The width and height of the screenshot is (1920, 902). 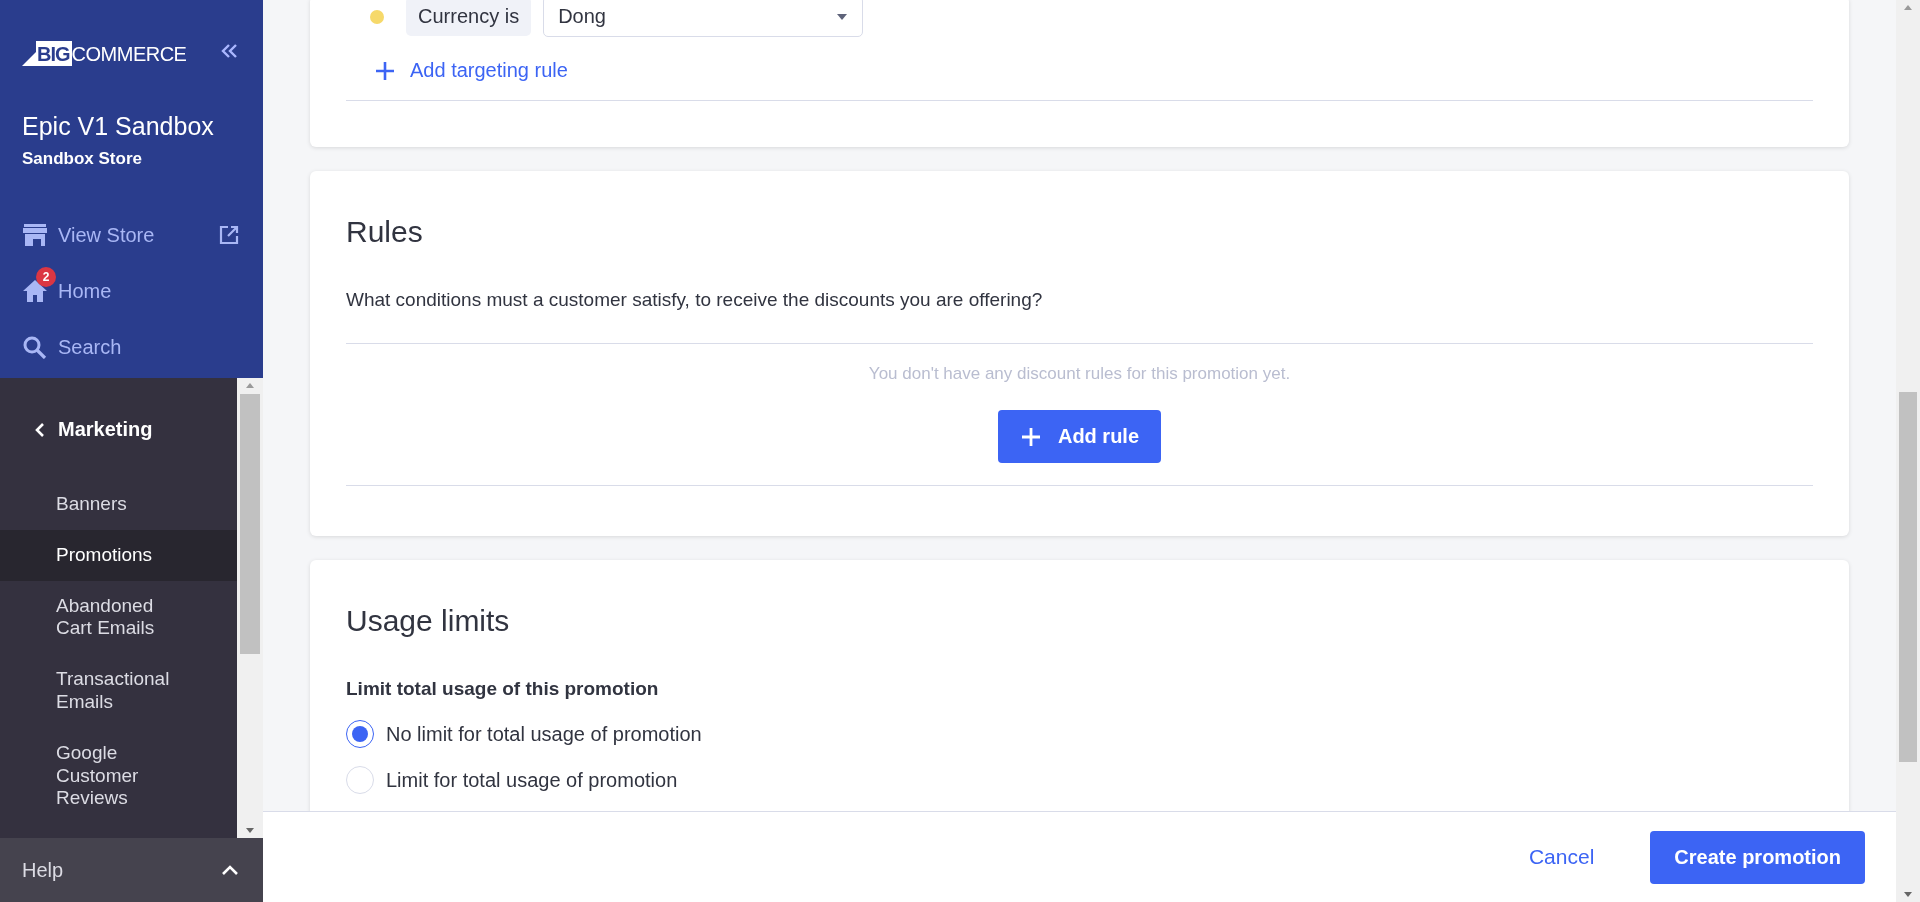 I want to click on currency-select: Dong, so click(x=703, y=18).